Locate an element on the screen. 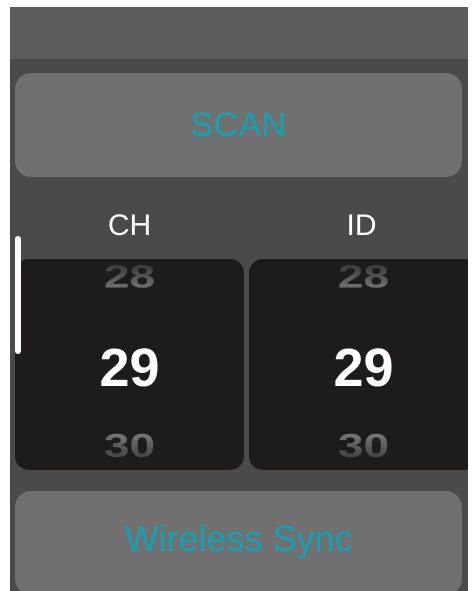  id-label: ID is located at coordinates (361, 225).